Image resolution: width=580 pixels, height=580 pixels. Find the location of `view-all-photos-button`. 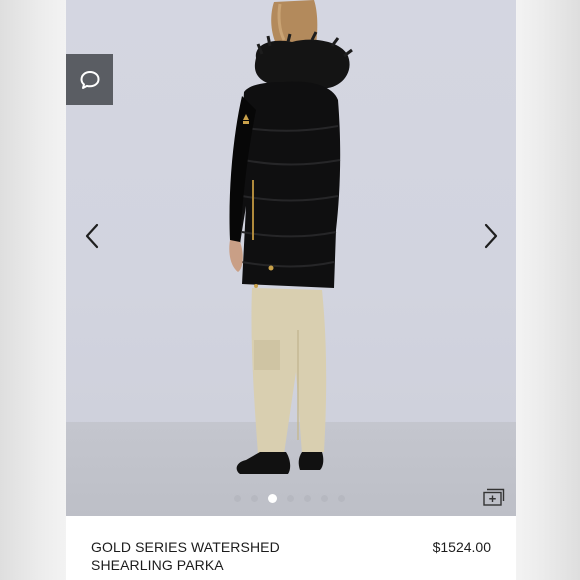

view-all-photos-button is located at coordinates (494, 497).